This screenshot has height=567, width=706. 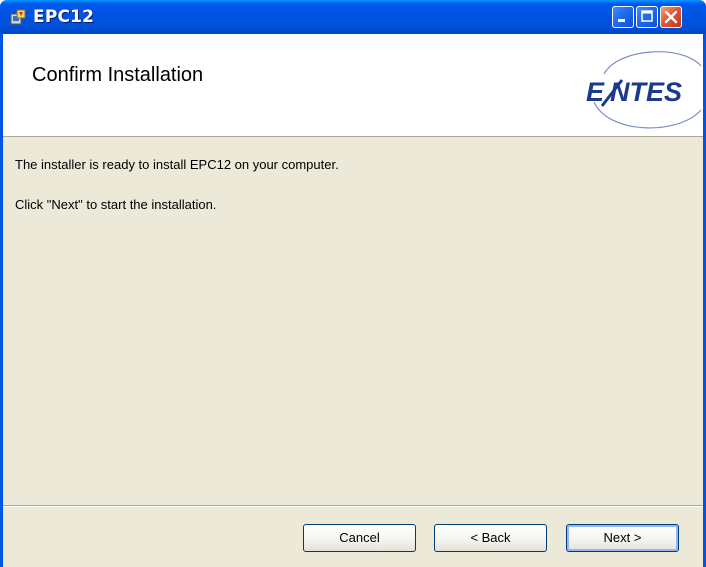 What do you see at coordinates (353, 17) in the screenshot?
I see `title-bar: EPC12` at bounding box center [353, 17].